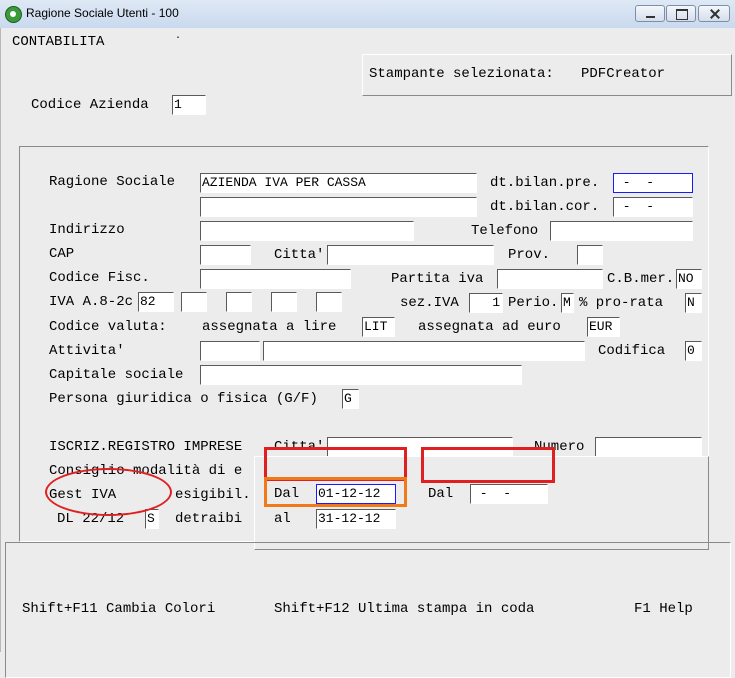  Describe the element at coordinates (87, 351) in the screenshot. I see `attivita-label: Attivita'` at that location.